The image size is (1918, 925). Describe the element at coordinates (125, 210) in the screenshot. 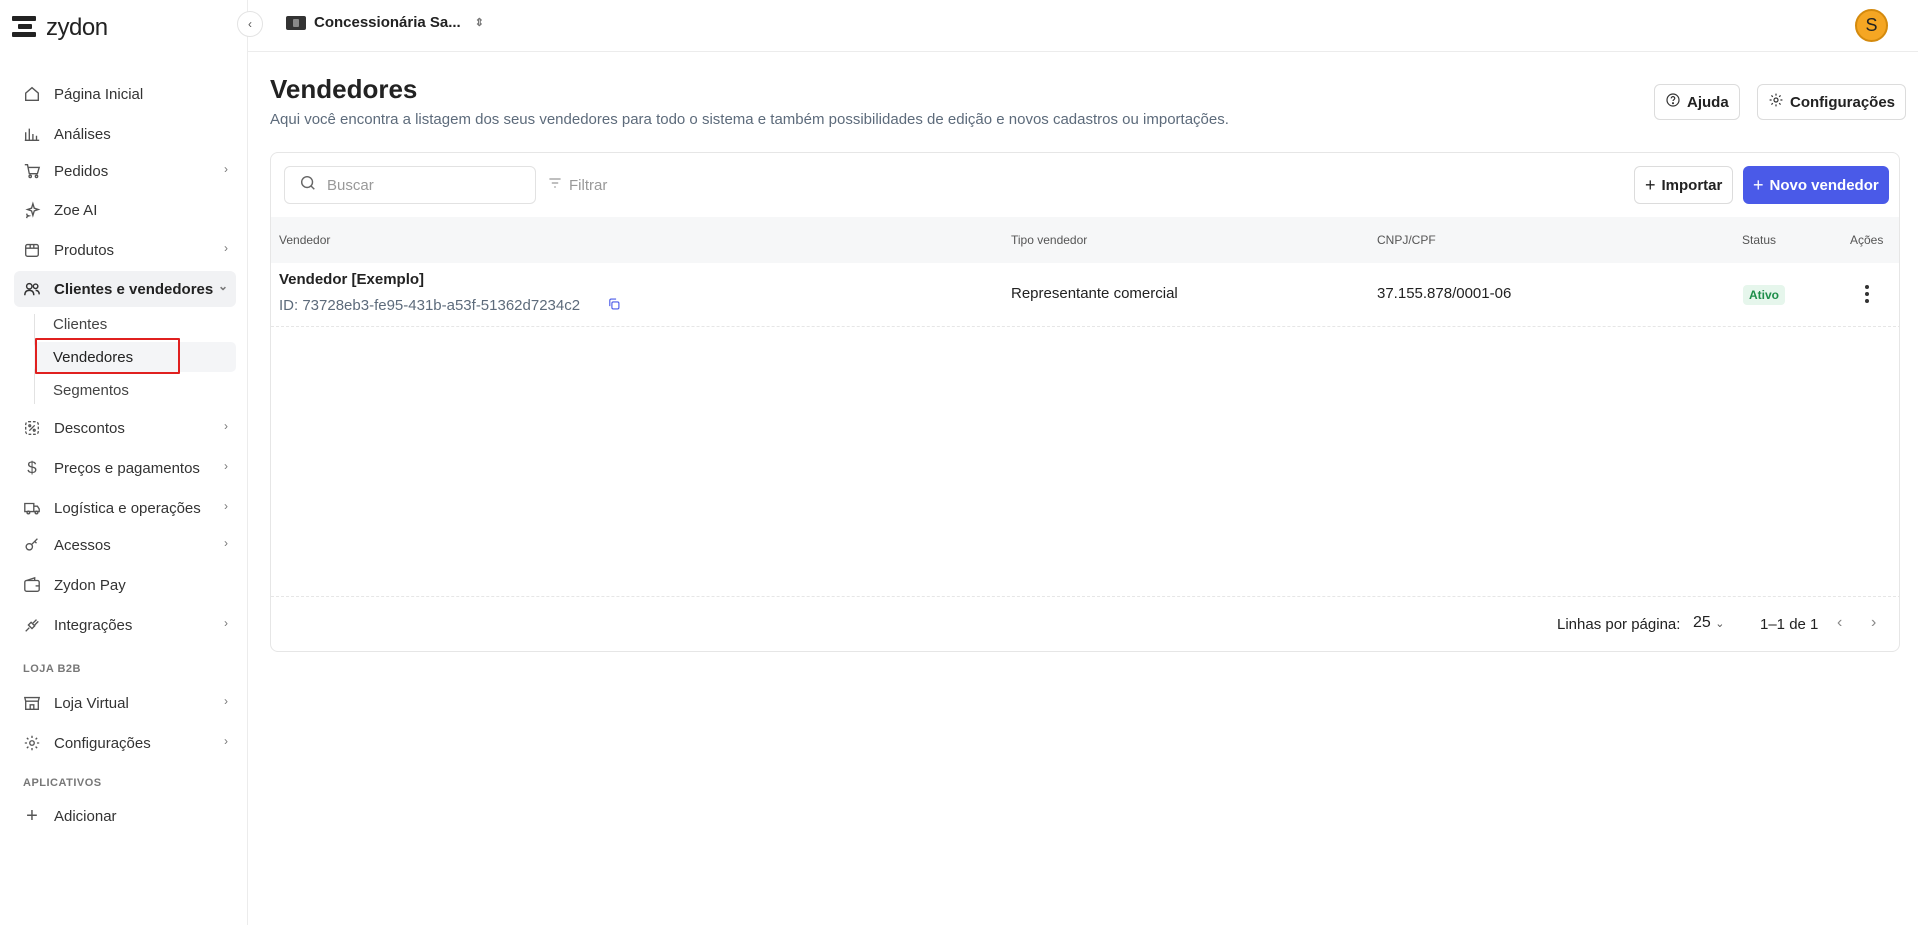

I see `sidebar-item-zoe-ai: Zoe AI` at that location.